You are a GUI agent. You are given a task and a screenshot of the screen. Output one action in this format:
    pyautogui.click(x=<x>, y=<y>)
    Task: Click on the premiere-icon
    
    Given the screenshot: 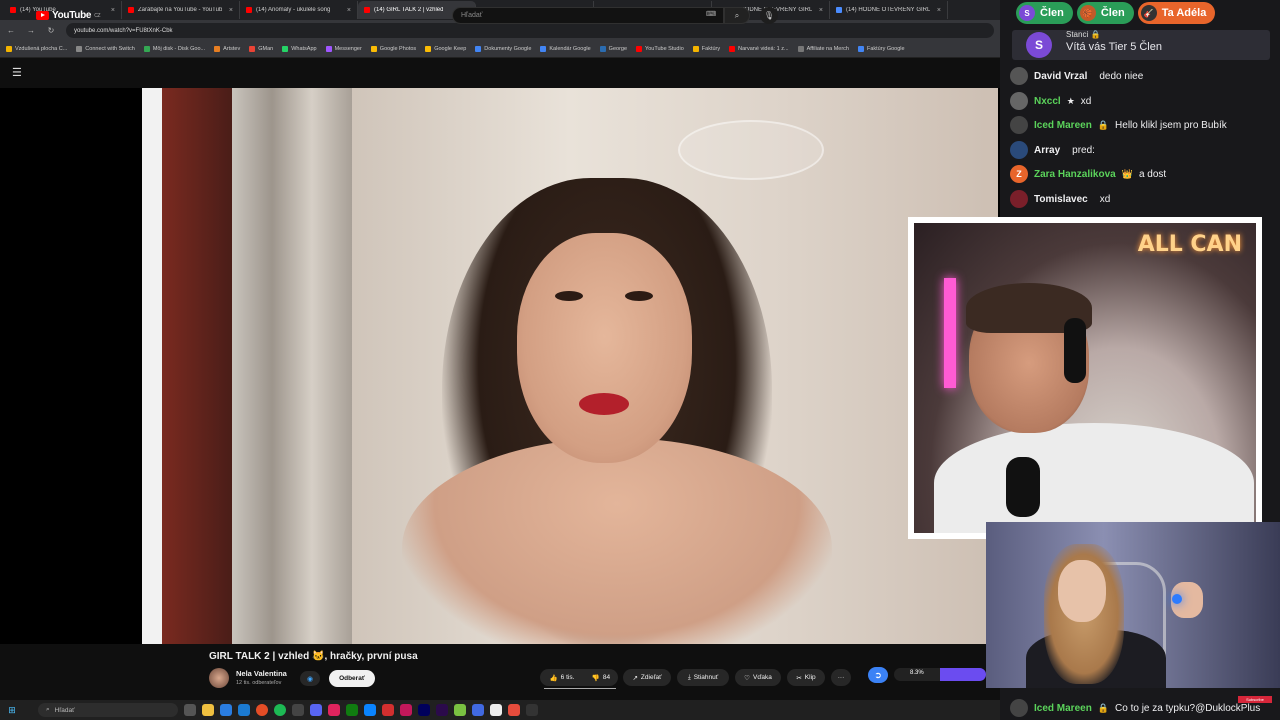 What is the action you would take?
    pyautogui.click(x=442, y=710)
    